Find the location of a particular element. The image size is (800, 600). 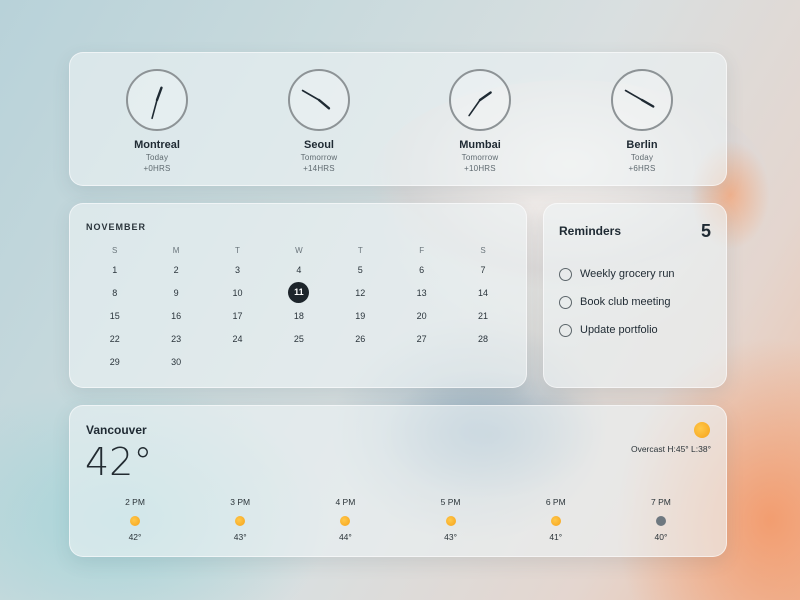

clock-offset-label: +6HRS is located at coordinates (642, 168).